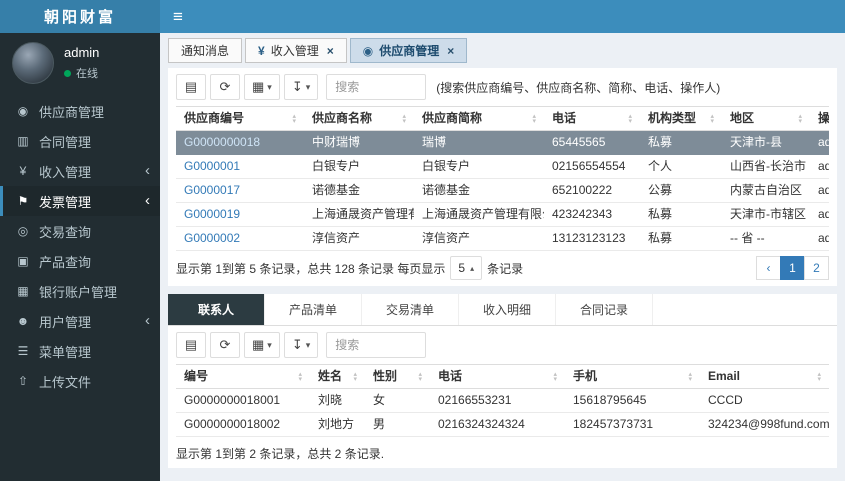 The height and width of the screenshot is (481, 845). I want to click on list-icon: ▤, so click(191, 344).